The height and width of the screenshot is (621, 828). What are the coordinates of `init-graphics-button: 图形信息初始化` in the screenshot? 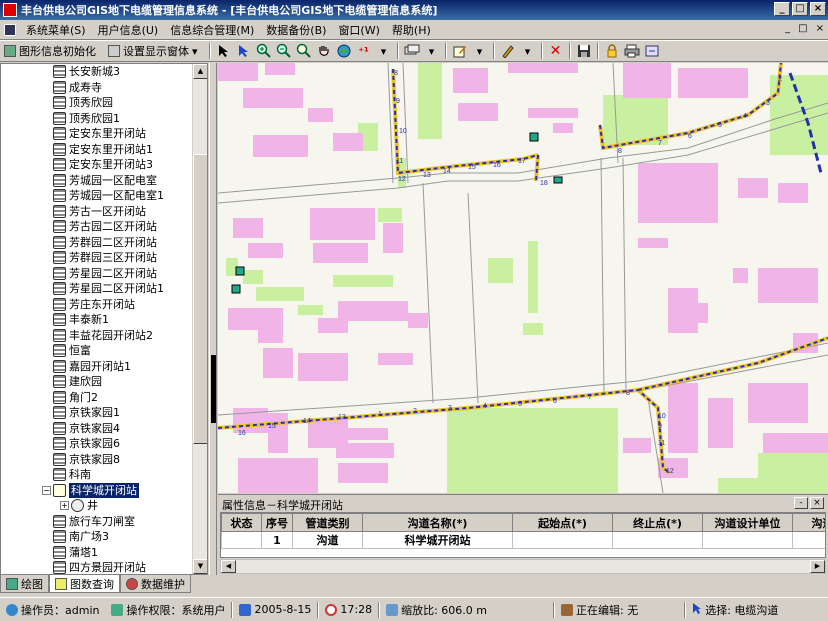 It's located at (52, 51).